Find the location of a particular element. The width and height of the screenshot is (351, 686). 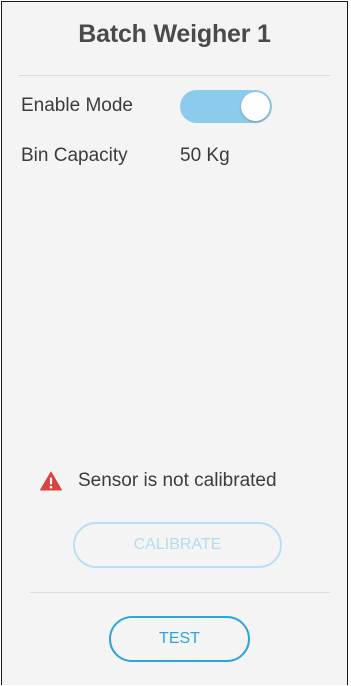

calibration-warning: Sensor is not calibrated is located at coordinates (158, 481).